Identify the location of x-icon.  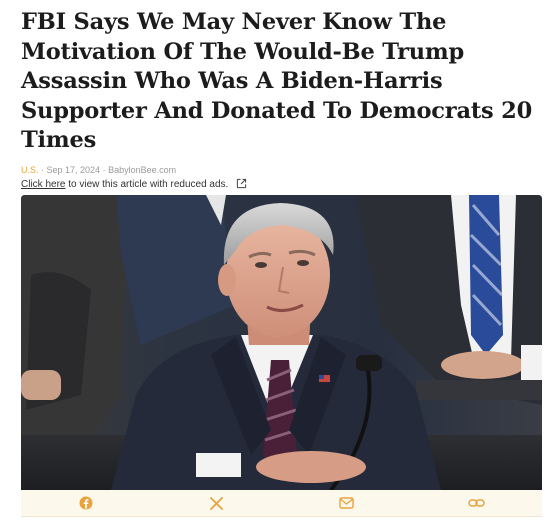
(216, 503).